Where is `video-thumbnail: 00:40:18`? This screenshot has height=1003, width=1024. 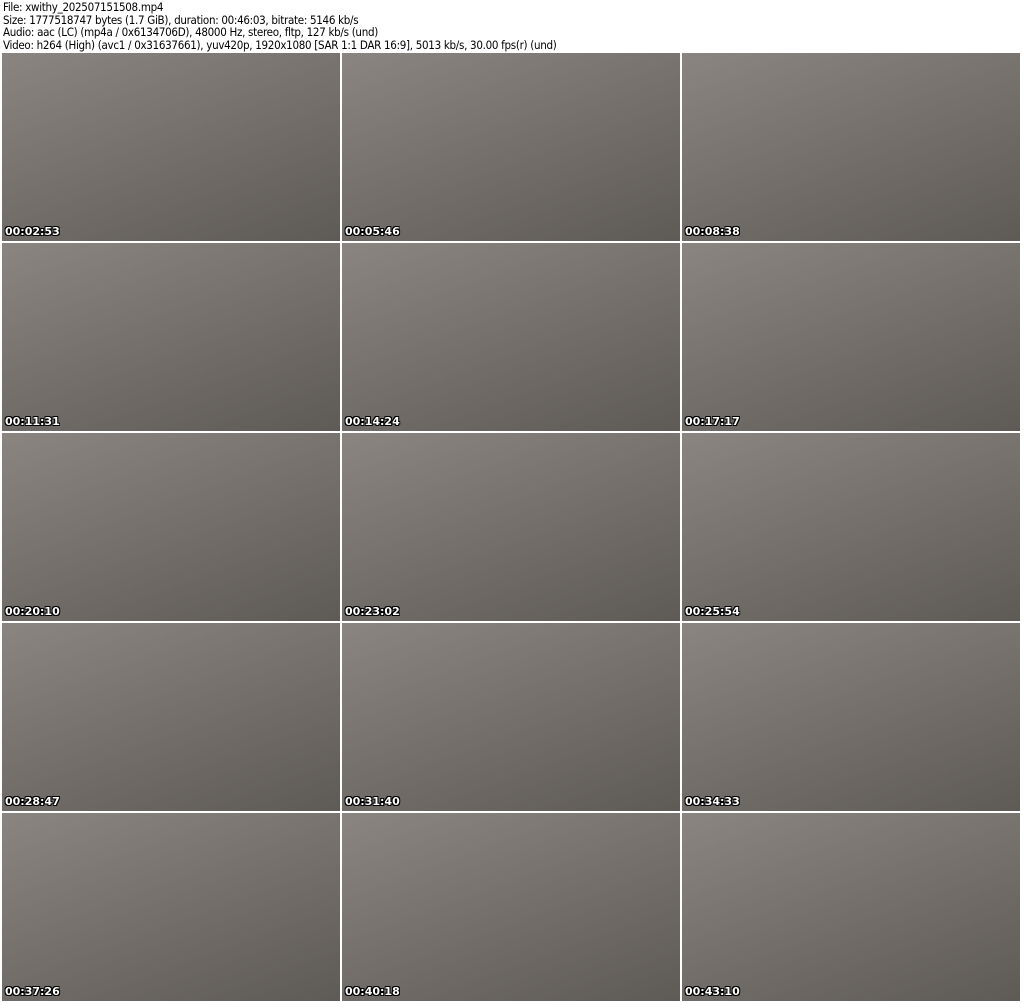
video-thumbnail: 00:40:18 is located at coordinates (511, 907).